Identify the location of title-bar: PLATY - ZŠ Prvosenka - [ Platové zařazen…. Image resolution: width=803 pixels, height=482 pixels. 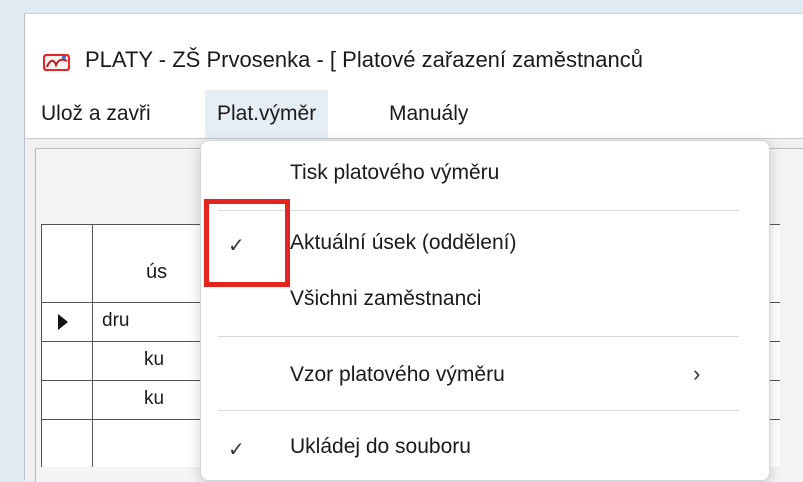
(414, 50).